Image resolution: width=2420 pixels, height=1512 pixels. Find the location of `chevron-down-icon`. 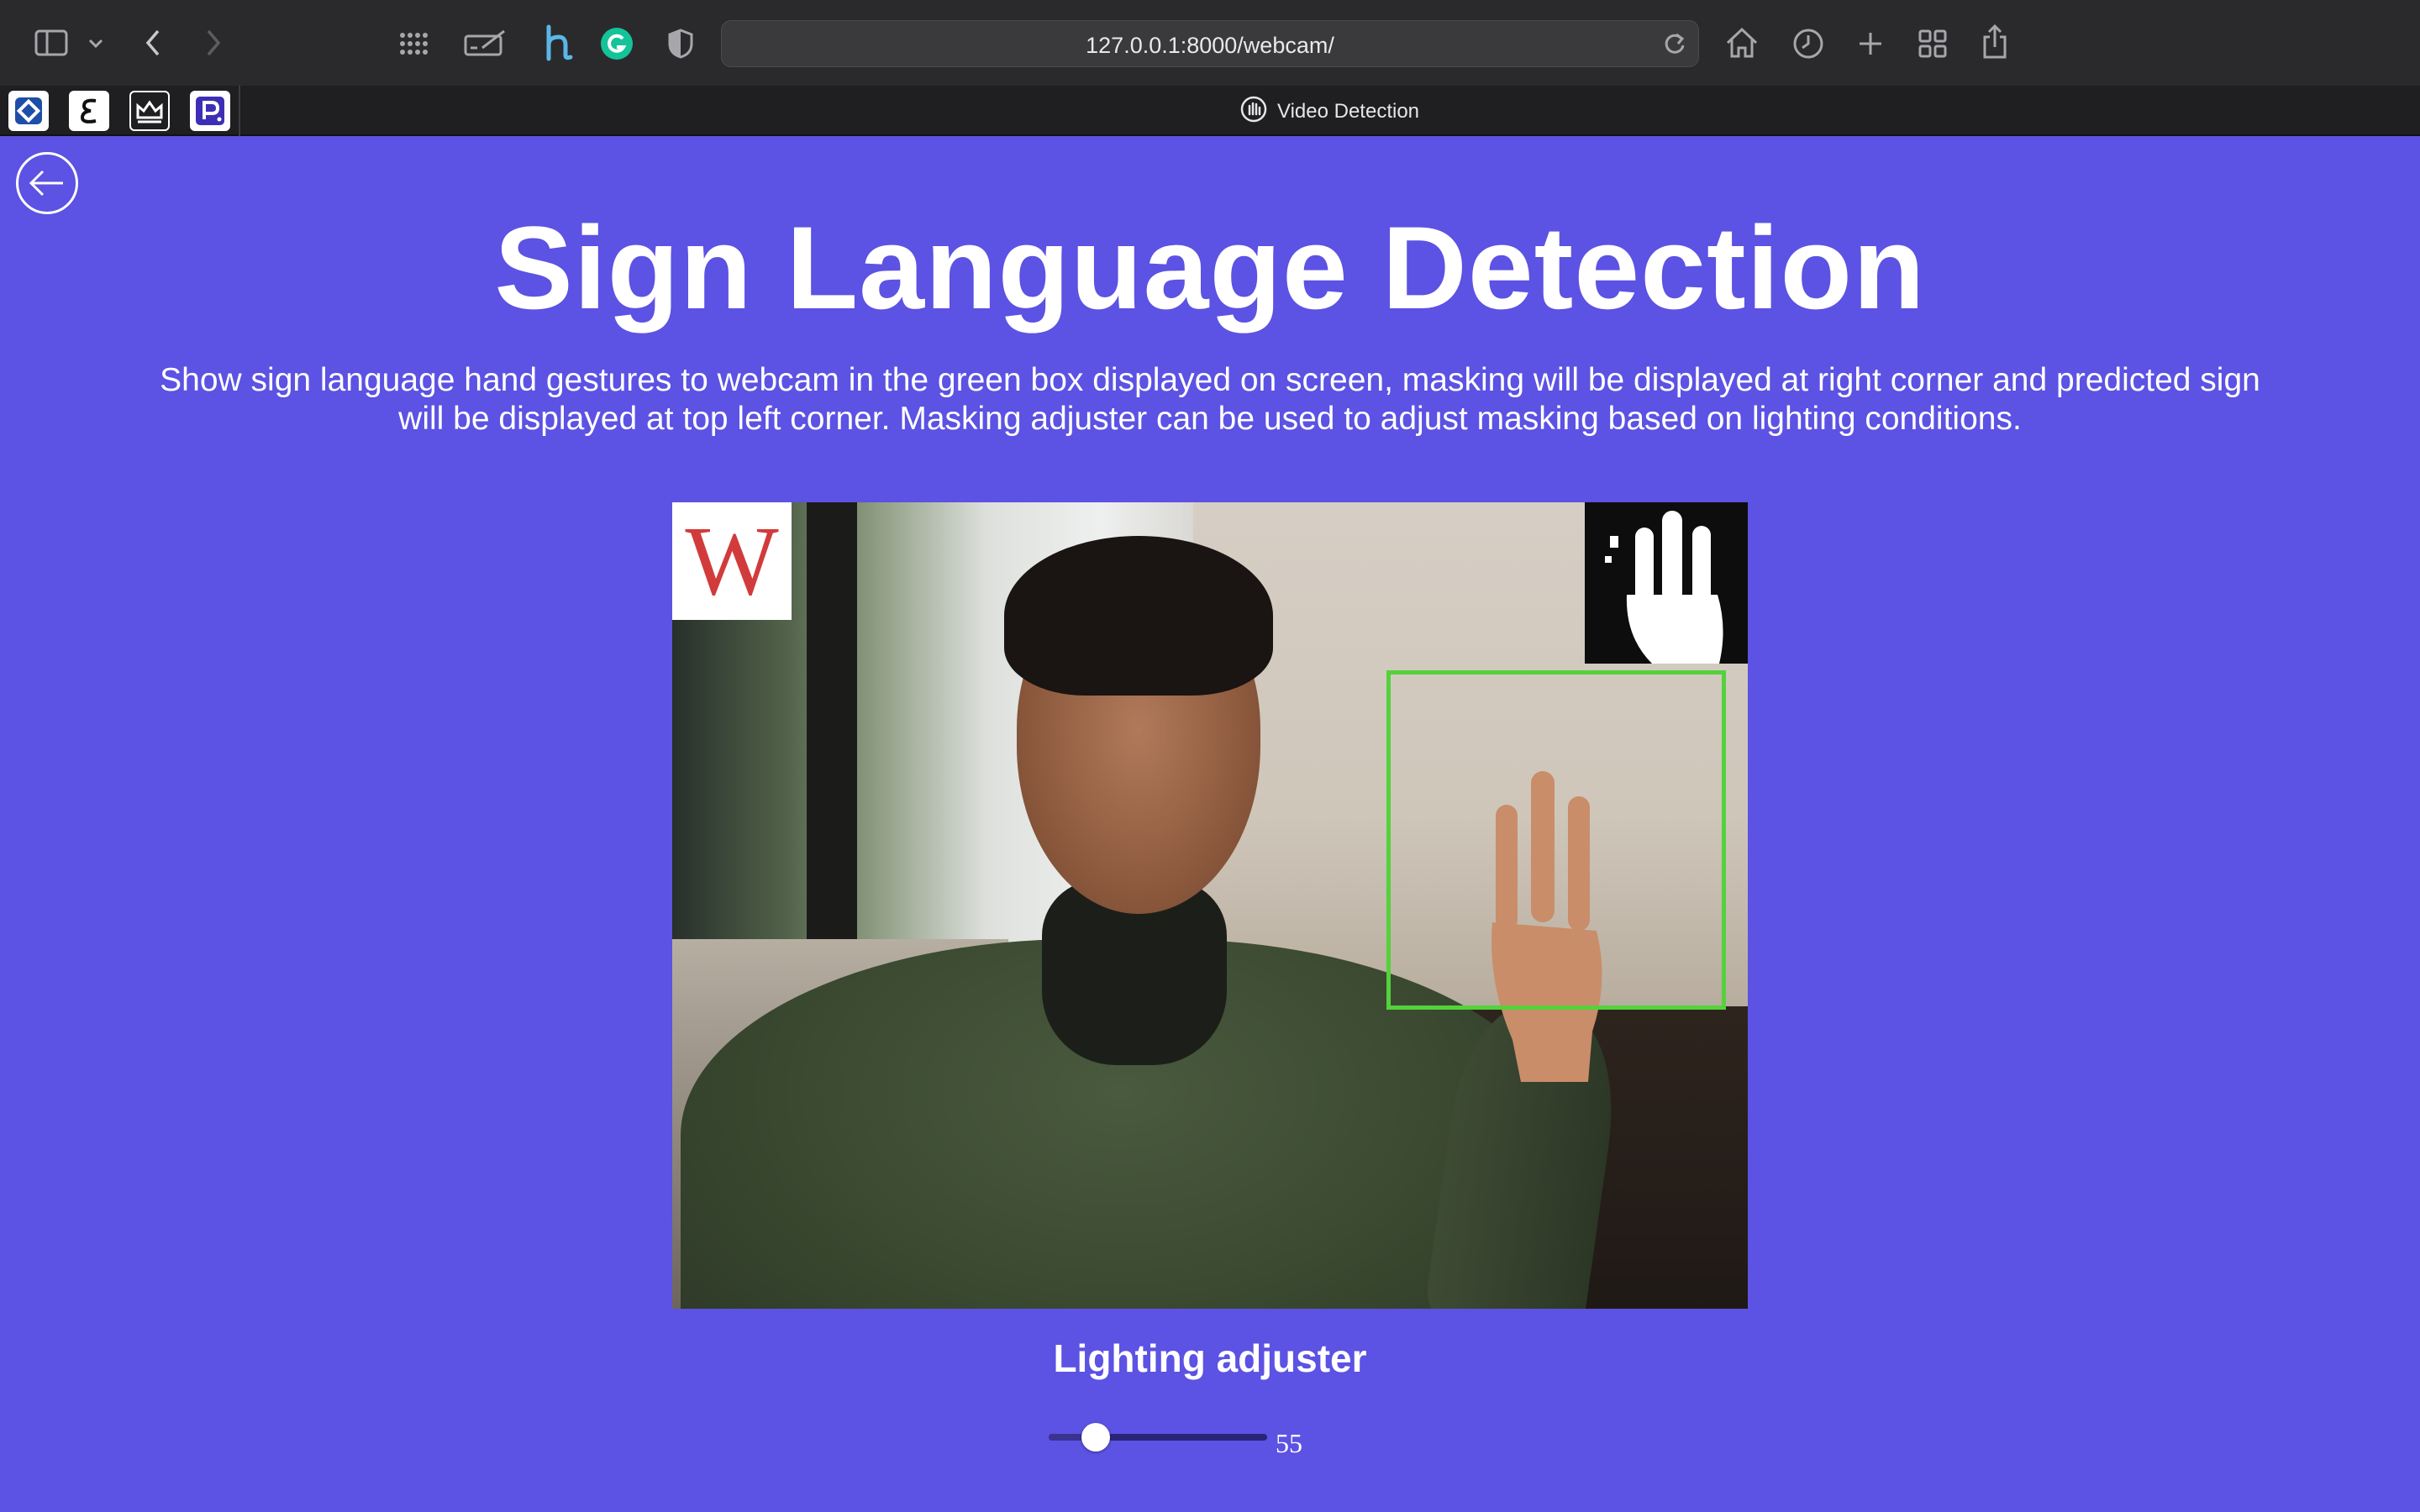

chevron-down-icon is located at coordinates (96, 43).